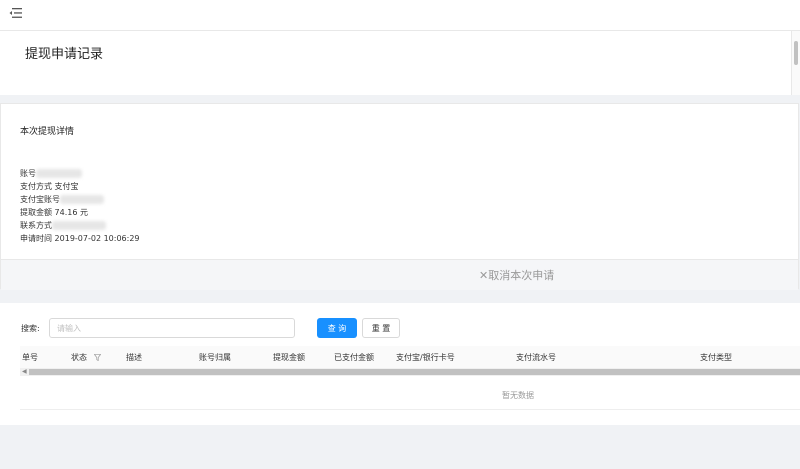 This screenshot has height=469, width=800. I want to click on search-input, so click(172, 328).